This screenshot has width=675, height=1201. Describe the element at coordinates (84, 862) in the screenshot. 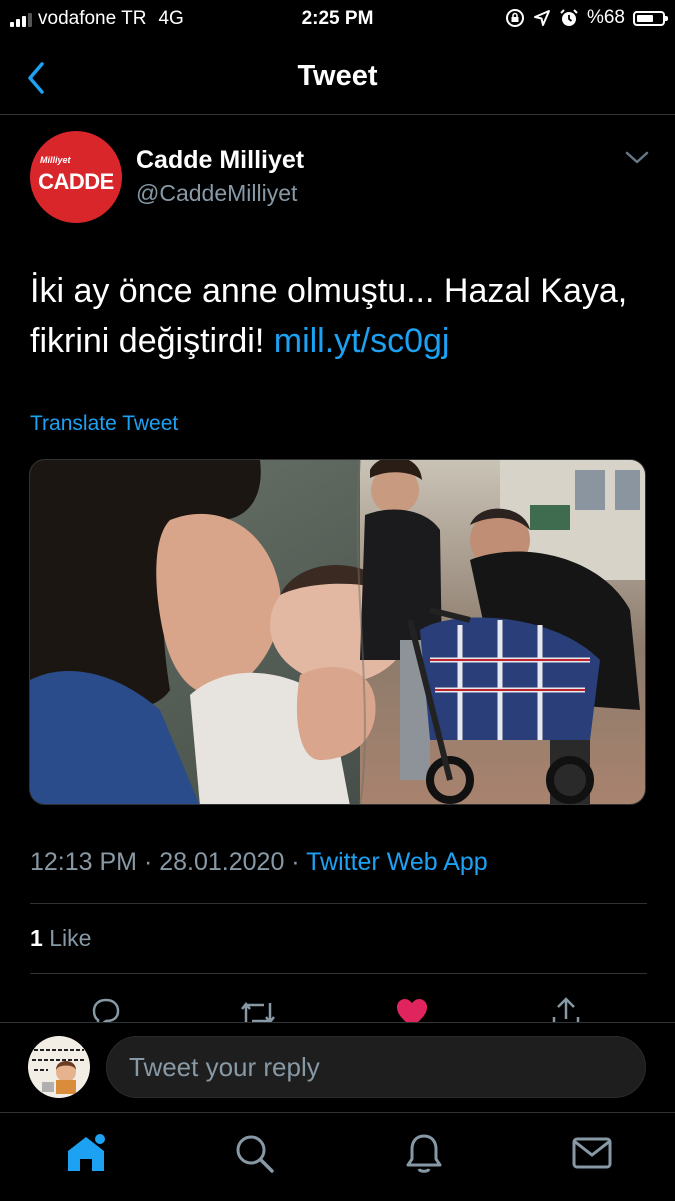

I see `tweet-time: 12:13 PM` at that location.